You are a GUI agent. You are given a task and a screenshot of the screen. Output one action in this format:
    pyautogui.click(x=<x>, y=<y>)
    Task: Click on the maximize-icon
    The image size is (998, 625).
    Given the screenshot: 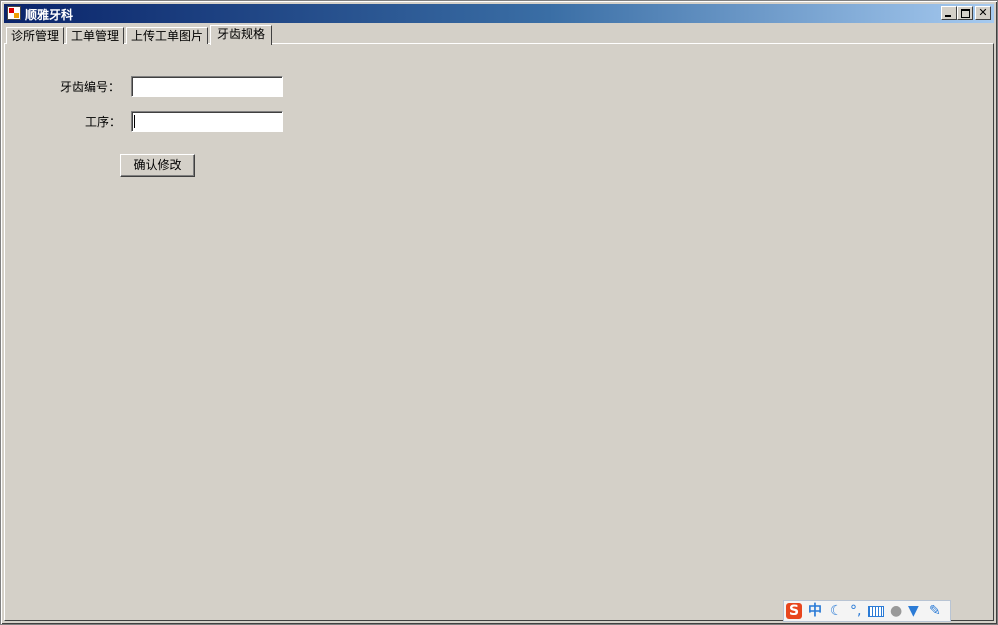 What is the action you would take?
    pyautogui.click(x=965, y=13)
    